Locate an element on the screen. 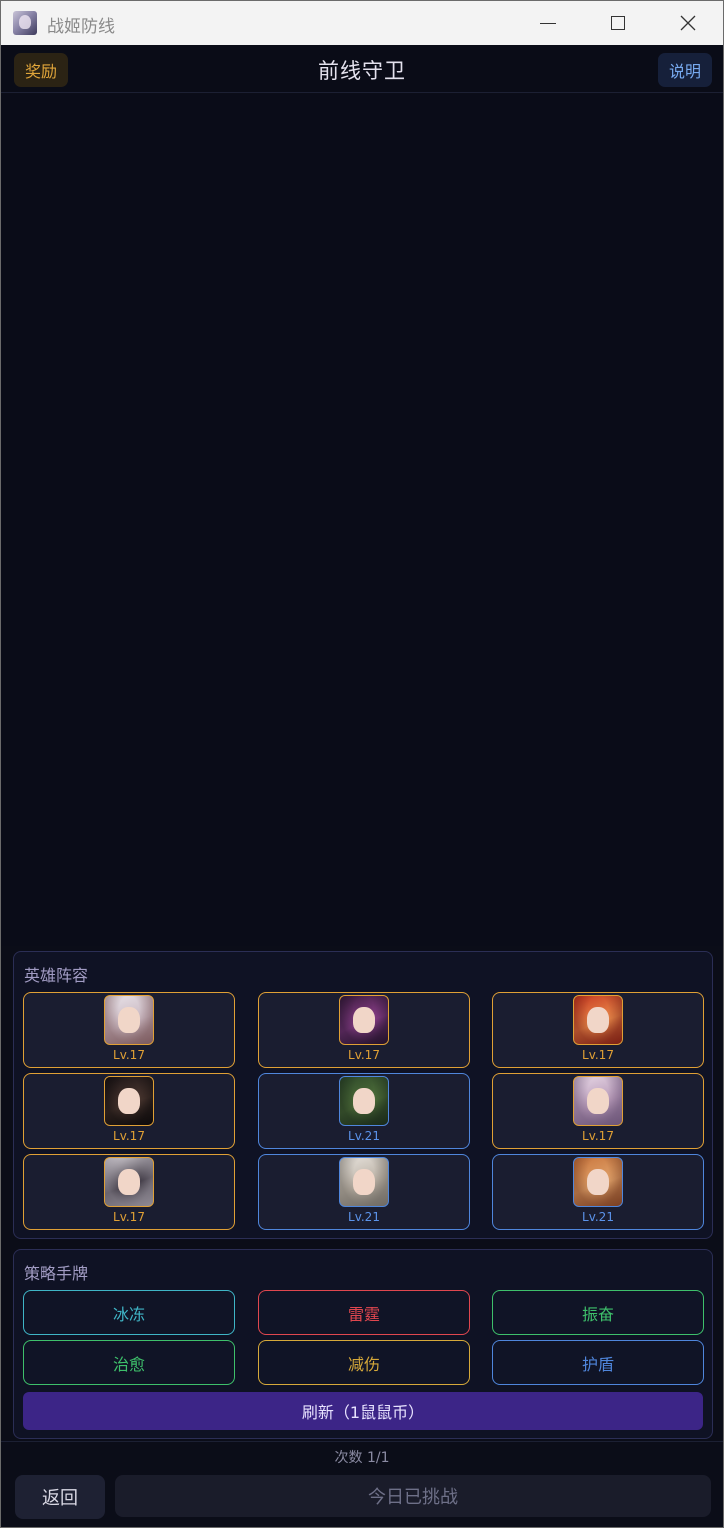 This screenshot has height=1528, width=724. back-button: 返回 is located at coordinates (60, 1497).